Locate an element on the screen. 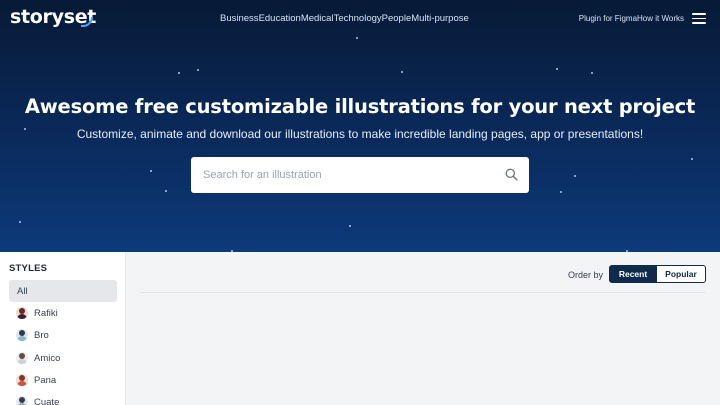  style-item-label: Amico is located at coordinates (47, 358).